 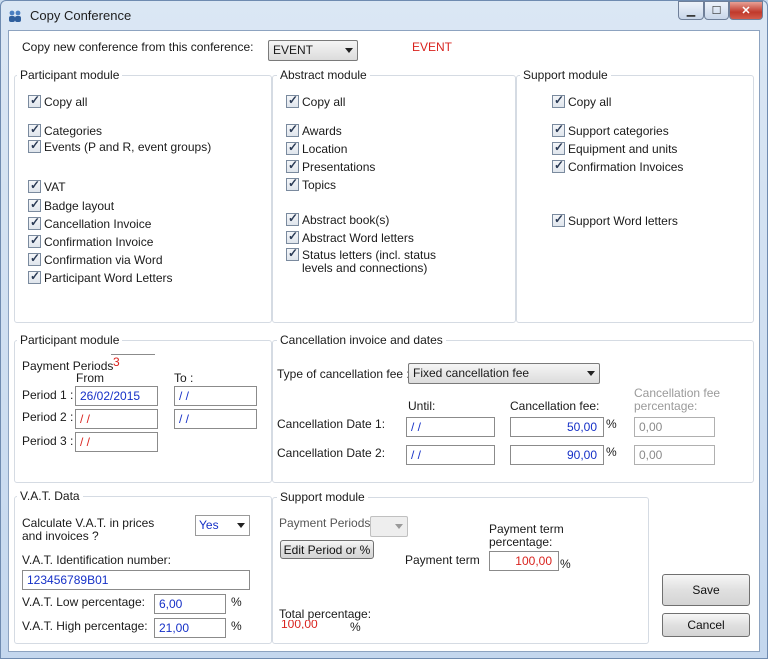 I want to click on vat-high-label: V.A.T. High percentage:, so click(x=85, y=626).